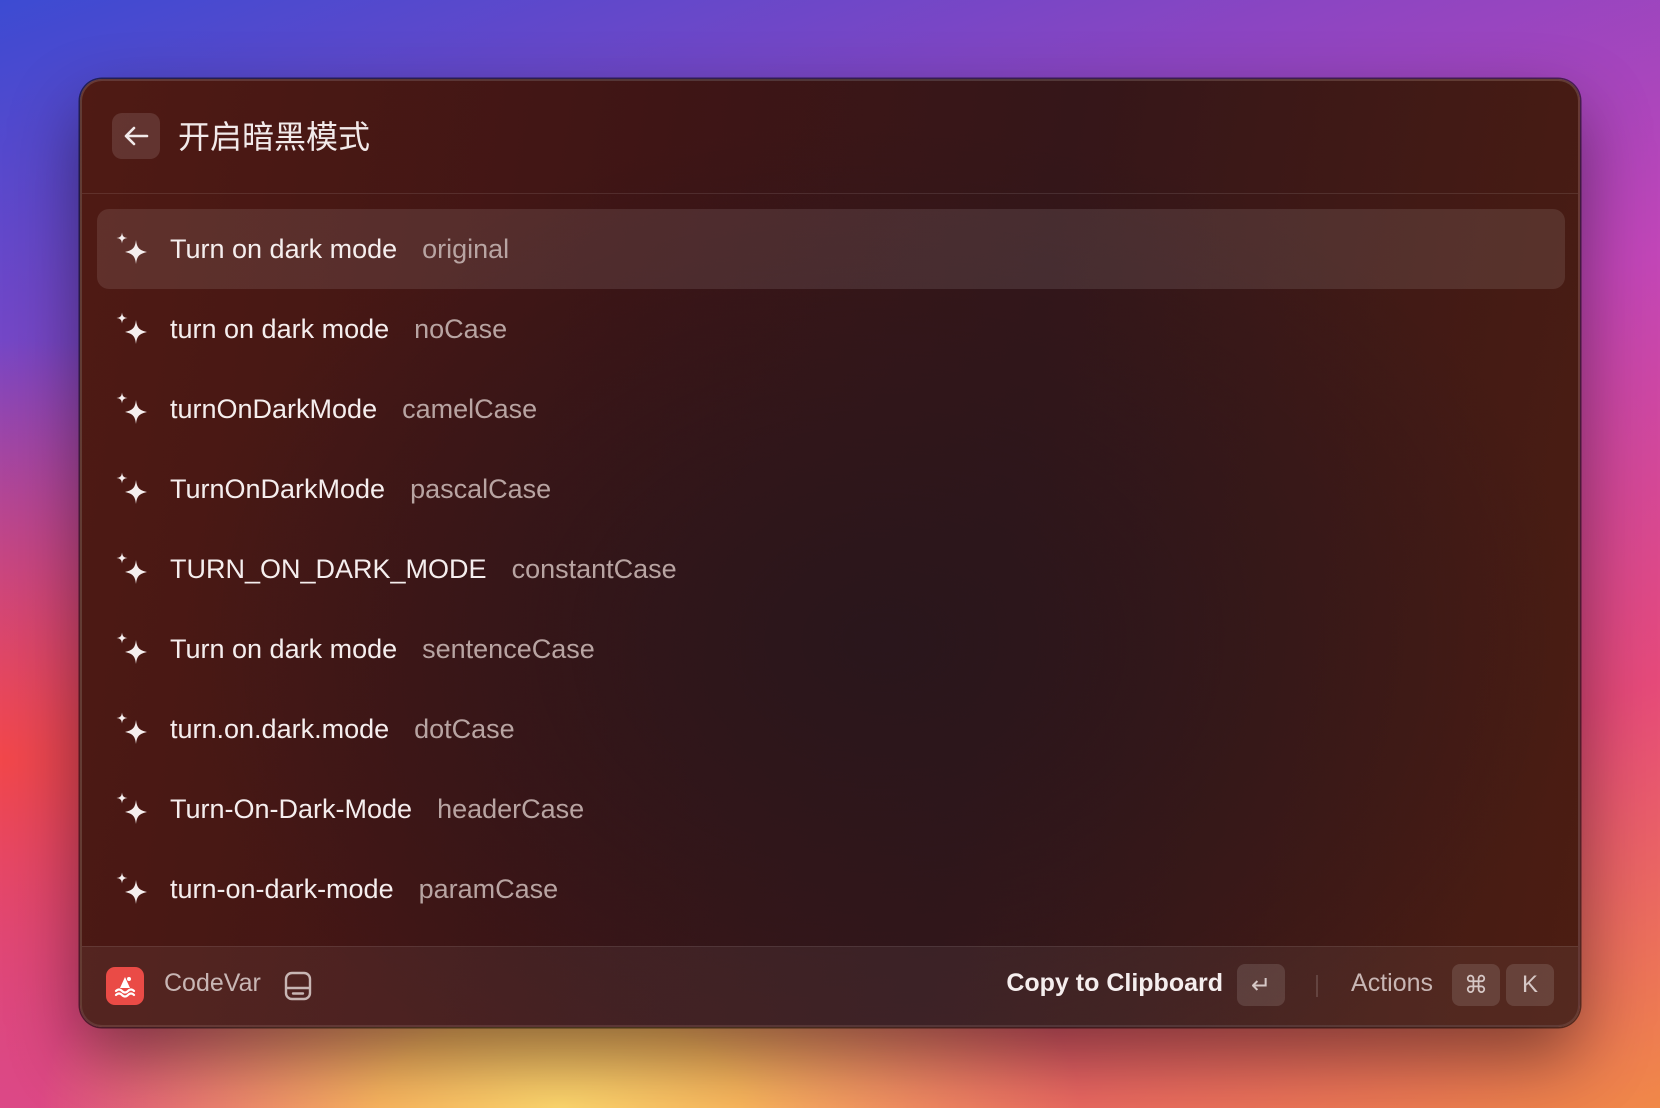 The width and height of the screenshot is (1660, 1108). Describe the element at coordinates (280, 728) in the screenshot. I see `result-value: turn.on.dark.mode` at that location.